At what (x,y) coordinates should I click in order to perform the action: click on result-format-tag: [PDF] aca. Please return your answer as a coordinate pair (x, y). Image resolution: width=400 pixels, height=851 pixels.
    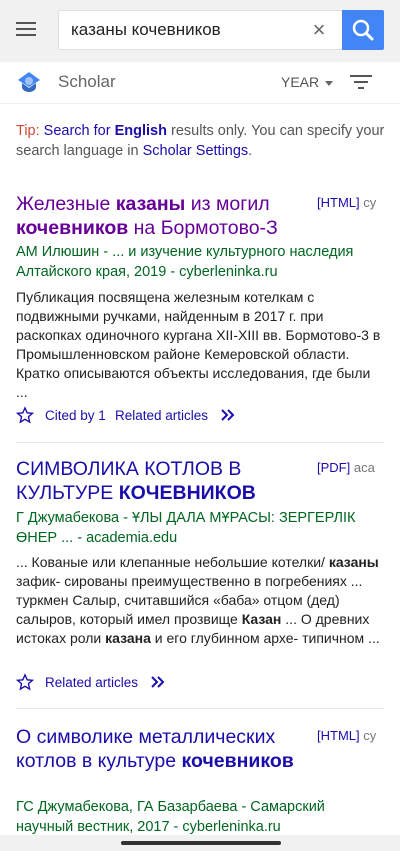
    Looking at the image, I should click on (350, 467).